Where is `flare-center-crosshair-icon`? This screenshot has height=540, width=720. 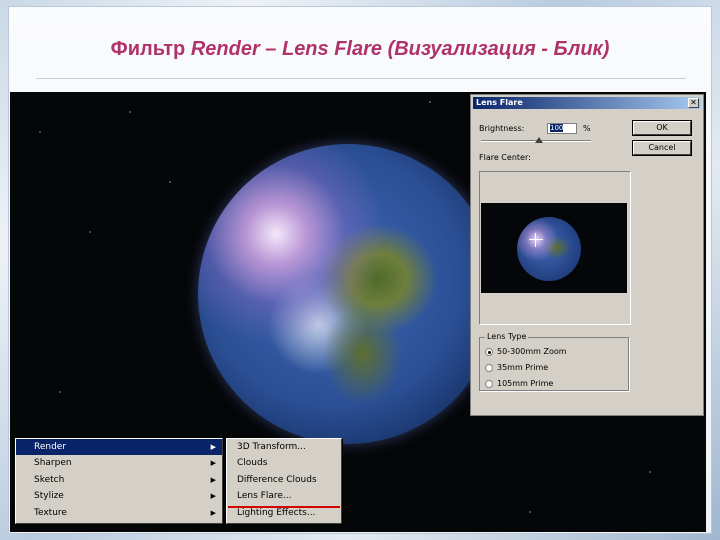
flare-center-crosshair-icon is located at coordinates (536, 240).